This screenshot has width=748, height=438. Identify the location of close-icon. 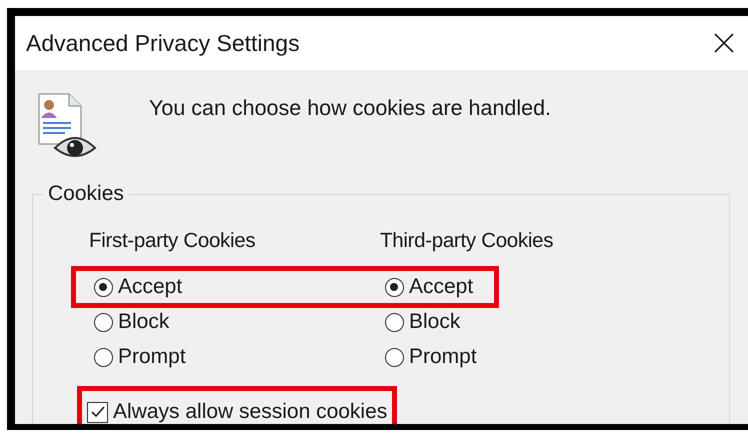
(724, 43).